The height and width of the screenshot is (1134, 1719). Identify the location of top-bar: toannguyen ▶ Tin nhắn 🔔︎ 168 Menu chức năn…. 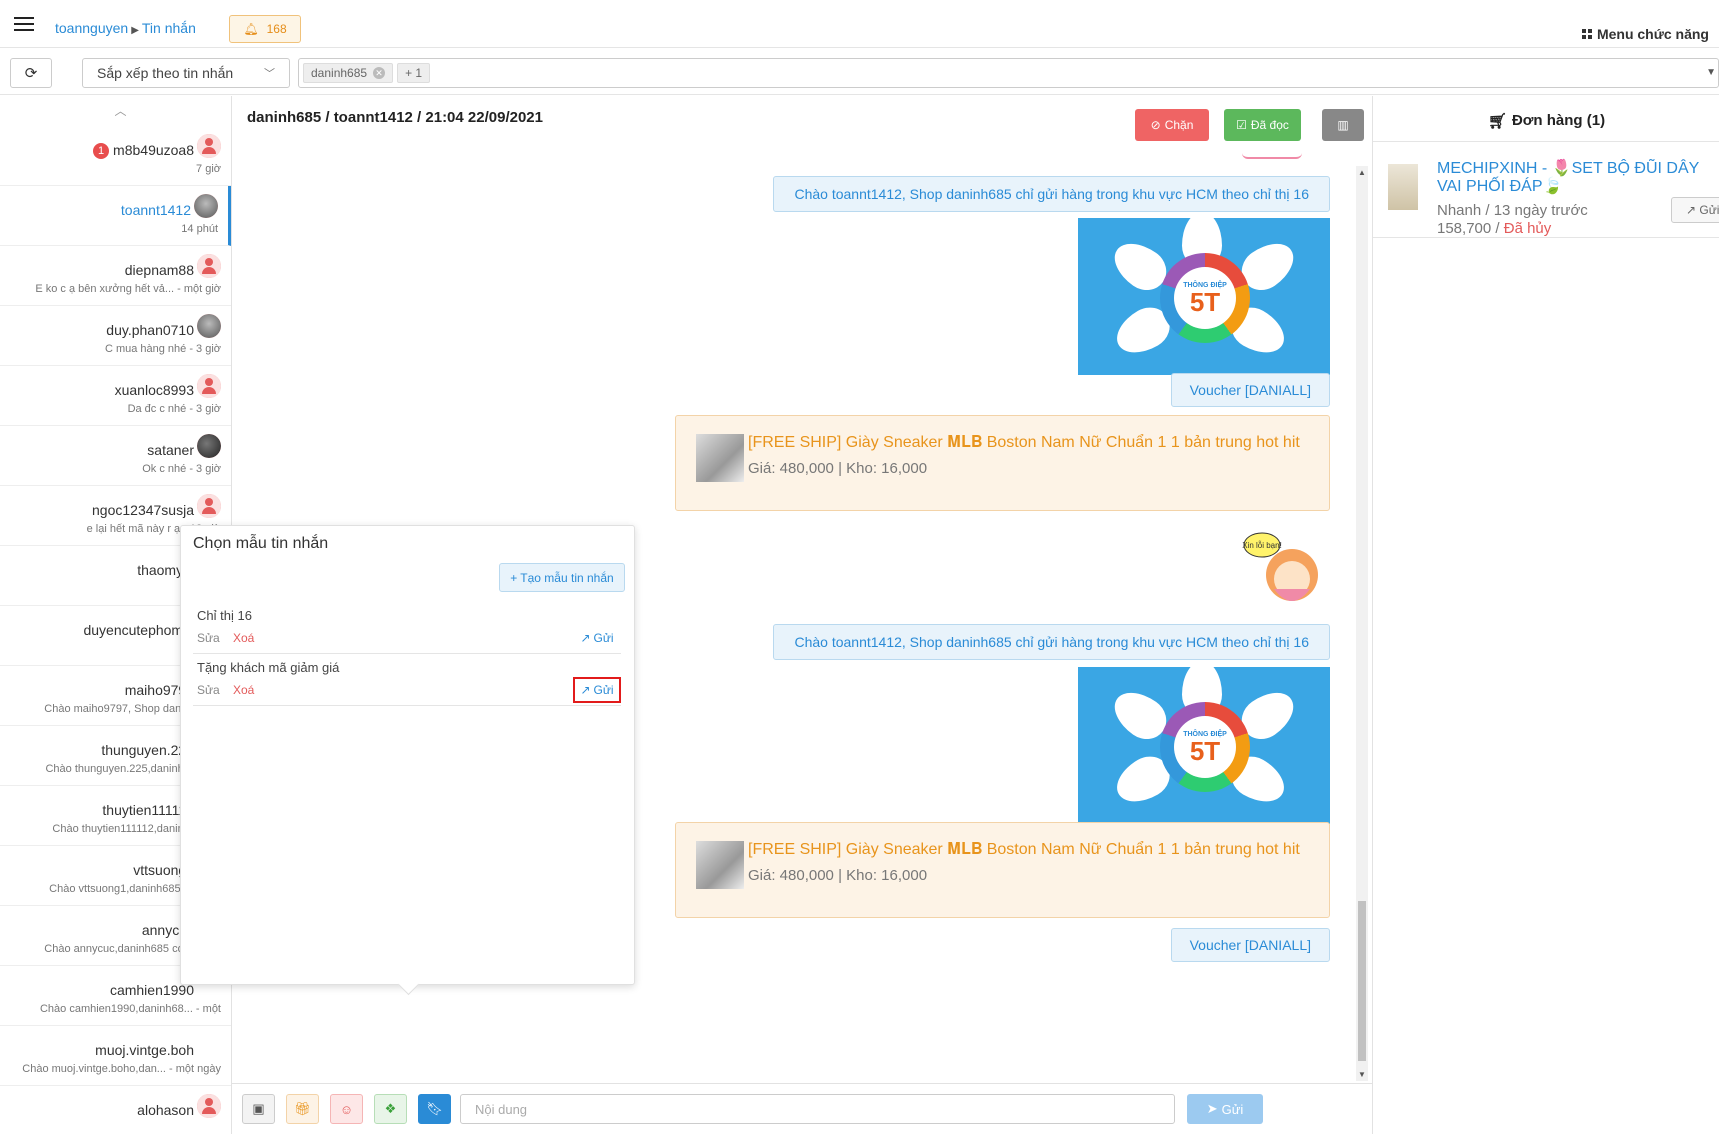
(859, 24).